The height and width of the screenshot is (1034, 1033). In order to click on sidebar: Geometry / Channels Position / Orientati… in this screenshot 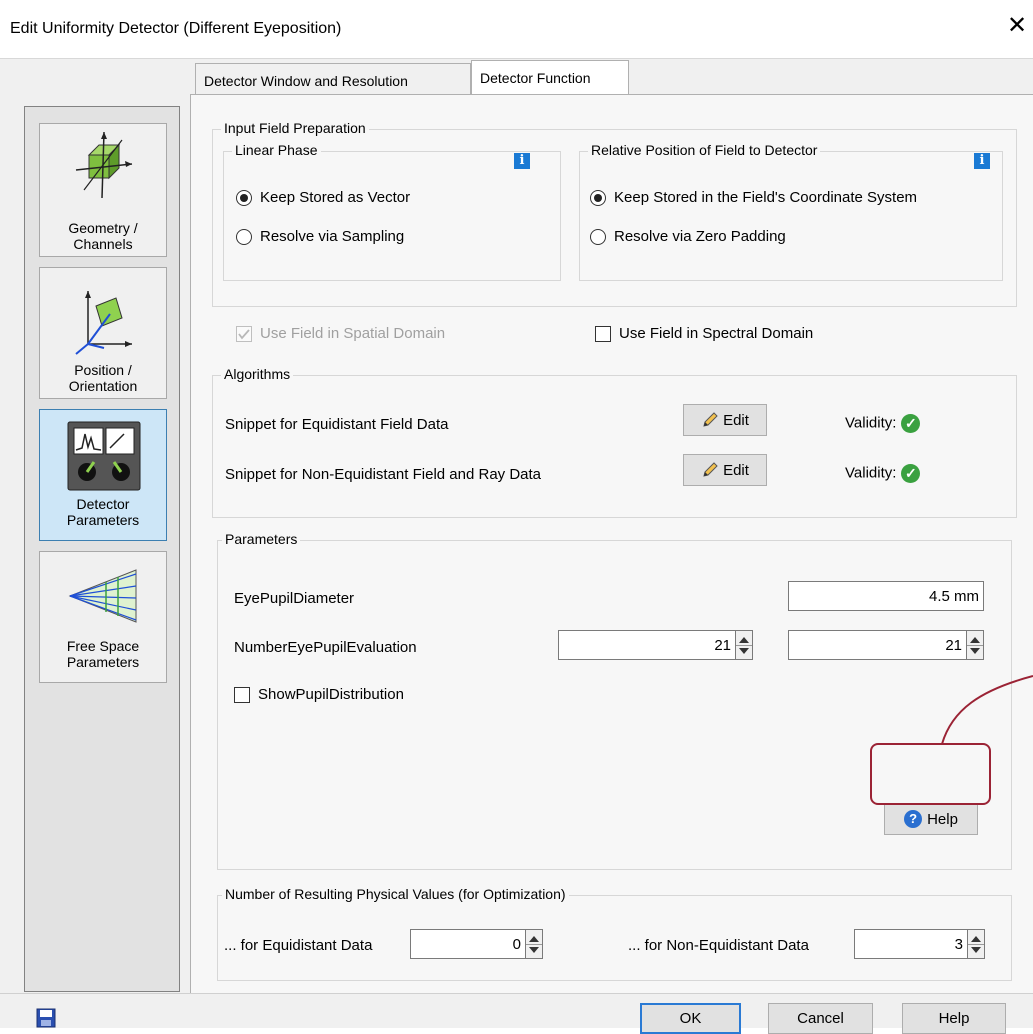, I will do `click(102, 549)`.